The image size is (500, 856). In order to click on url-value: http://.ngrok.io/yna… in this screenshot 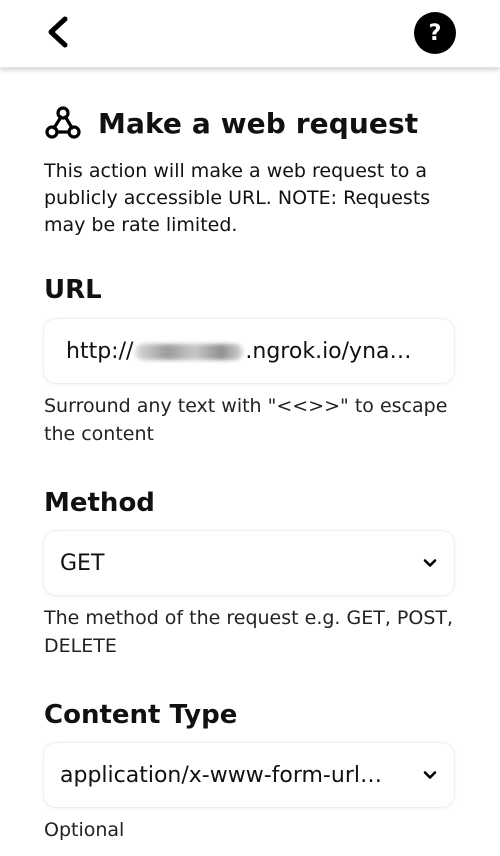, I will do `click(239, 351)`.